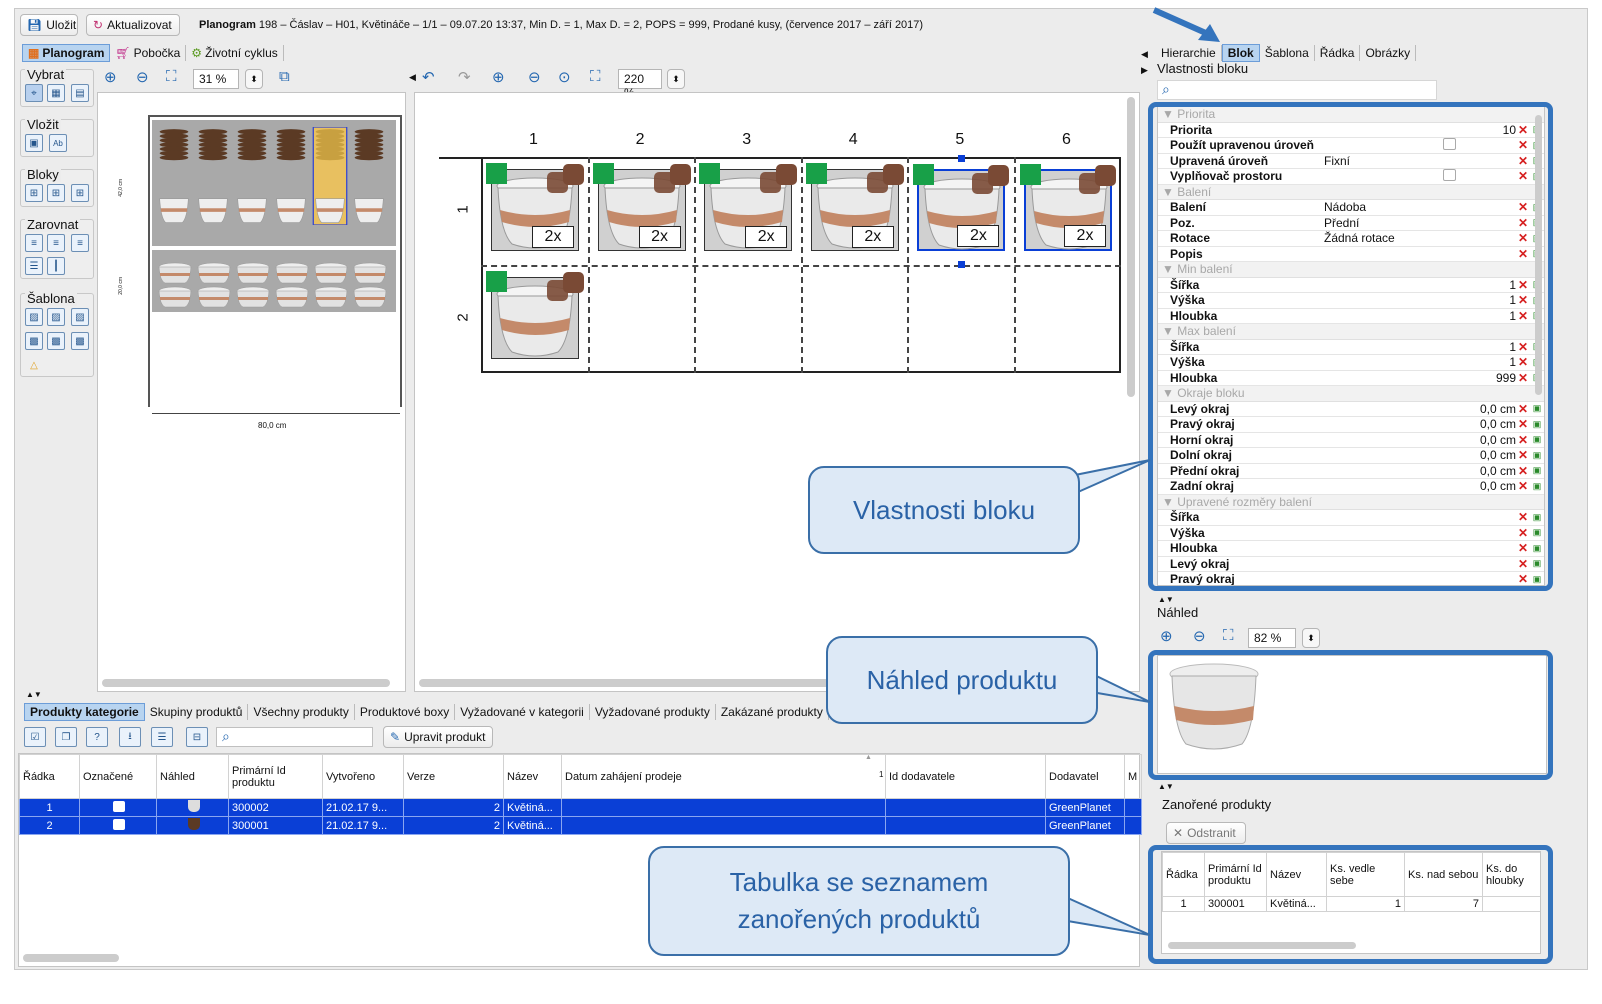  Describe the element at coordinates (294, 737) in the screenshot. I see `product-search-input: ⌕` at that location.